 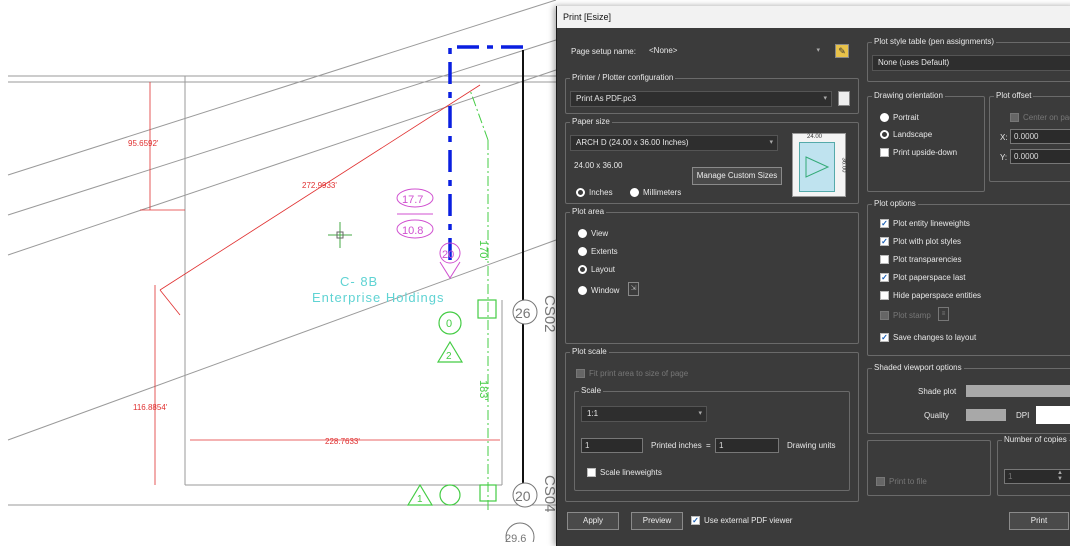 What do you see at coordinates (1039, 521) in the screenshot?
I see `print-button: Print` at bounding box center [1039, 521].